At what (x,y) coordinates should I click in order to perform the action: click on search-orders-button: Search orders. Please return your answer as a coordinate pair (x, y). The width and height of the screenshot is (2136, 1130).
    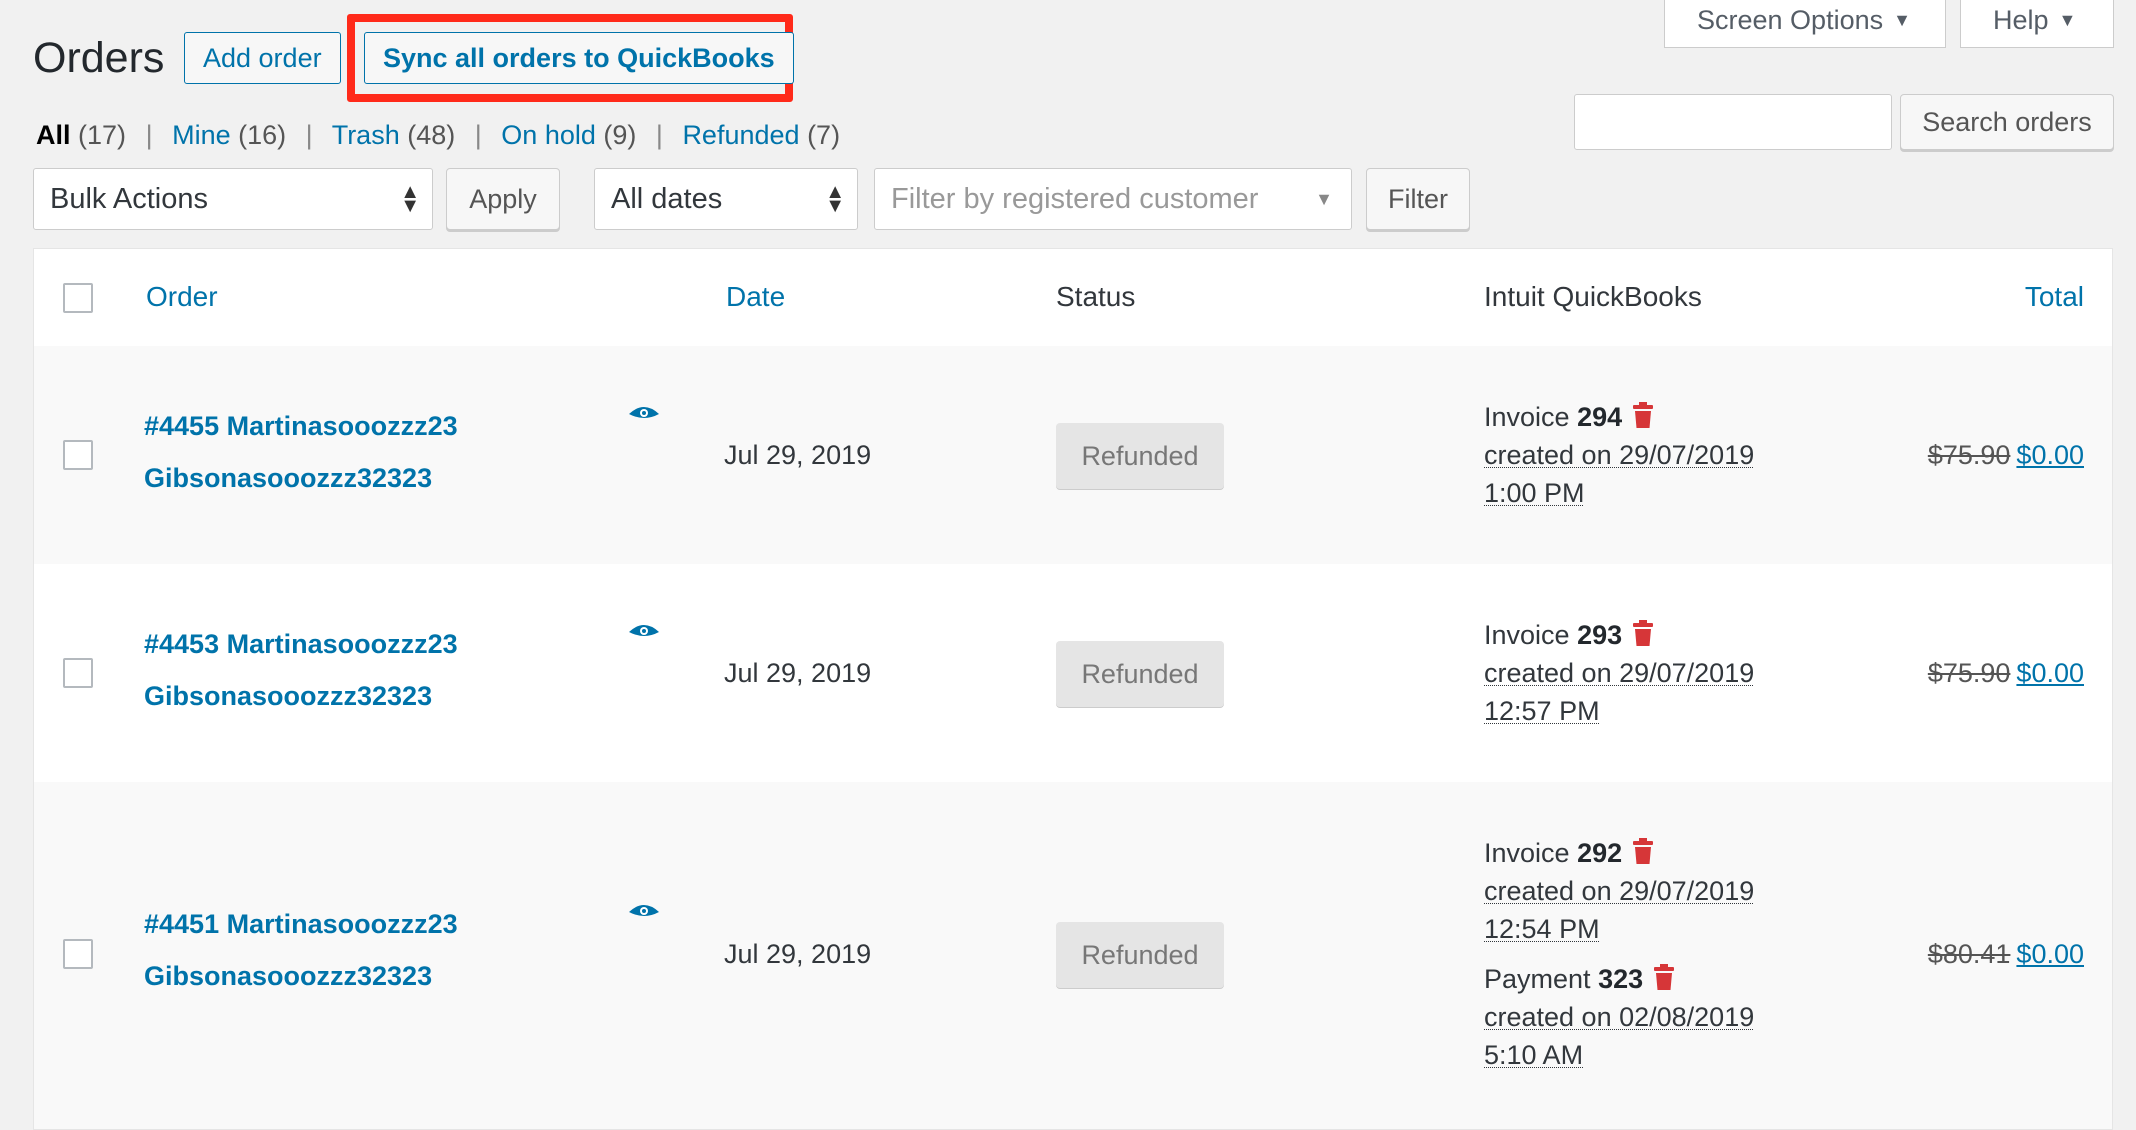
    Looking at the image, I should click on (2007, 122).